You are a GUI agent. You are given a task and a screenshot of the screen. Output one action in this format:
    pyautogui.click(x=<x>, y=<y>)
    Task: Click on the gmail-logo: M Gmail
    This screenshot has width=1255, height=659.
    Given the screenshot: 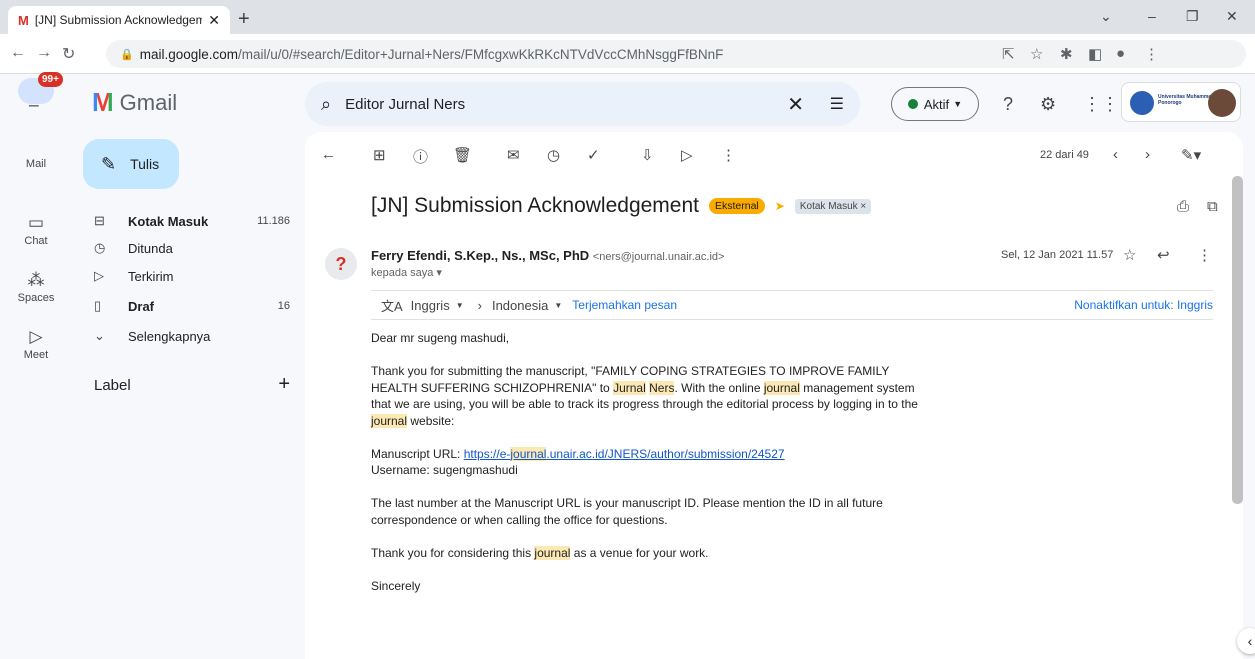 What is the action you would take?
    pyautogui.click(x=134, y=102)
    